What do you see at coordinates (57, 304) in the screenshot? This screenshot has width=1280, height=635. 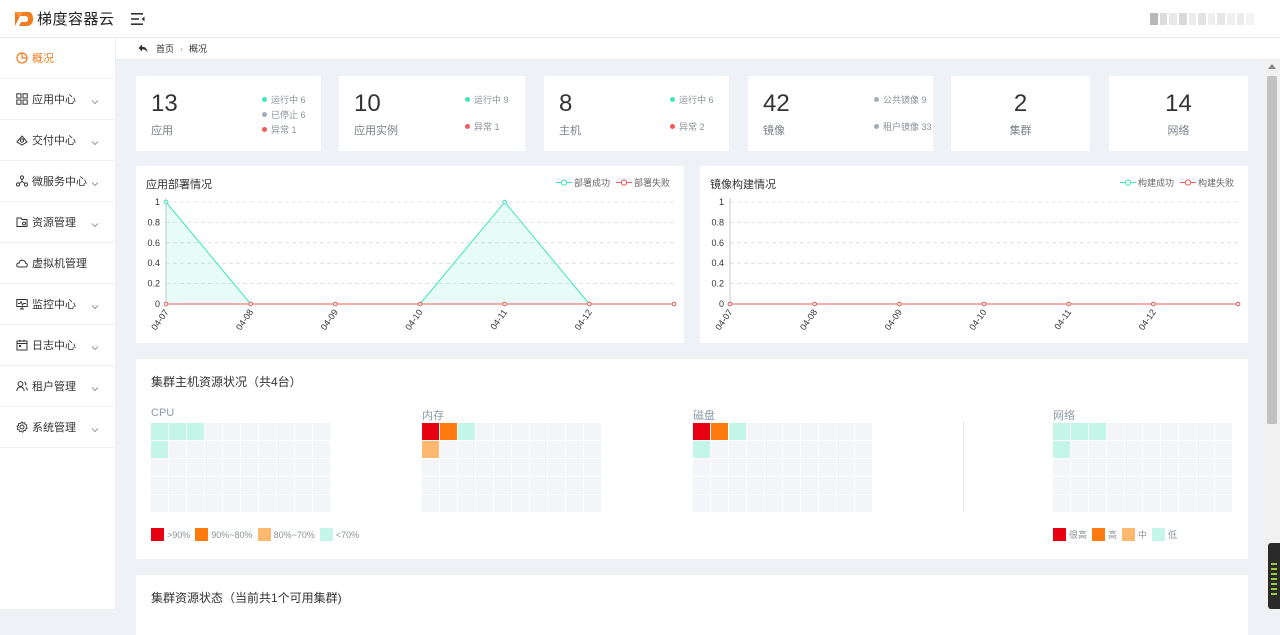 I see `sidebar-item-monitoring-center: 监控中心` at bounding box center [57, 304].